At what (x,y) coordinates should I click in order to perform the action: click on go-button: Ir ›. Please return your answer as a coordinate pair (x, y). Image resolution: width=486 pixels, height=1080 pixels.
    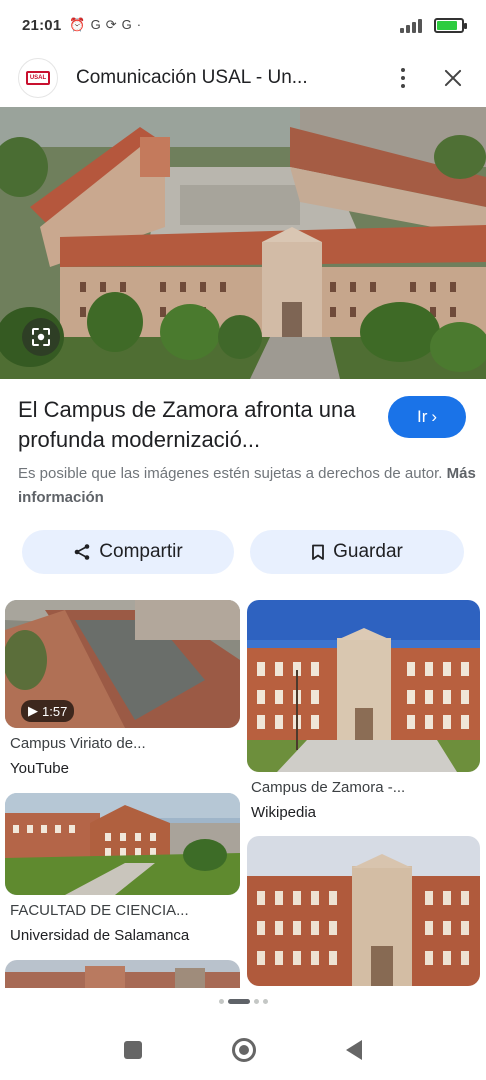
    Looking at the image, I should click on (427, 417).